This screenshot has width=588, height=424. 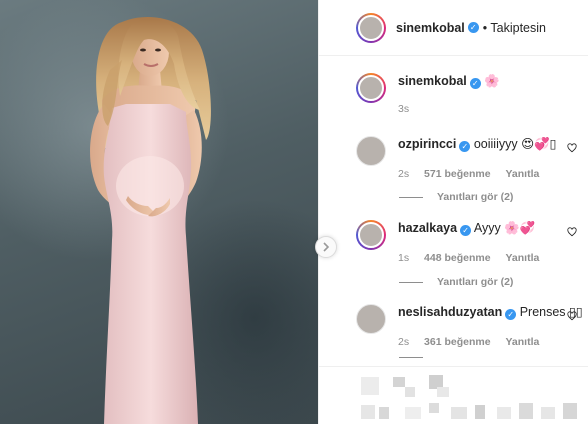 What do you see at coordinates (450, 312) in the screenshot?
I see `comment-username: neslisahduzyatan` at bounding box center [450, 312].